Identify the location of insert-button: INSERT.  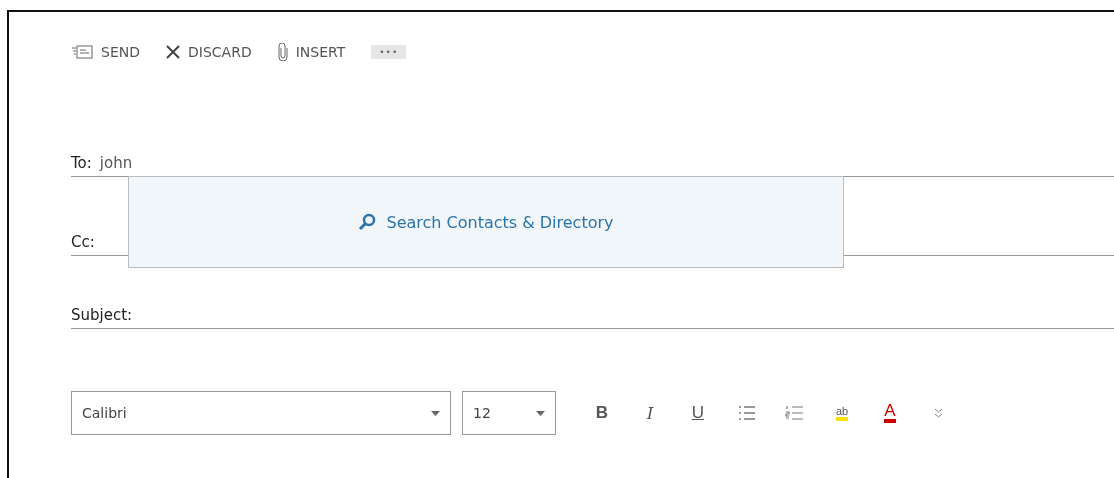
(311, 52).